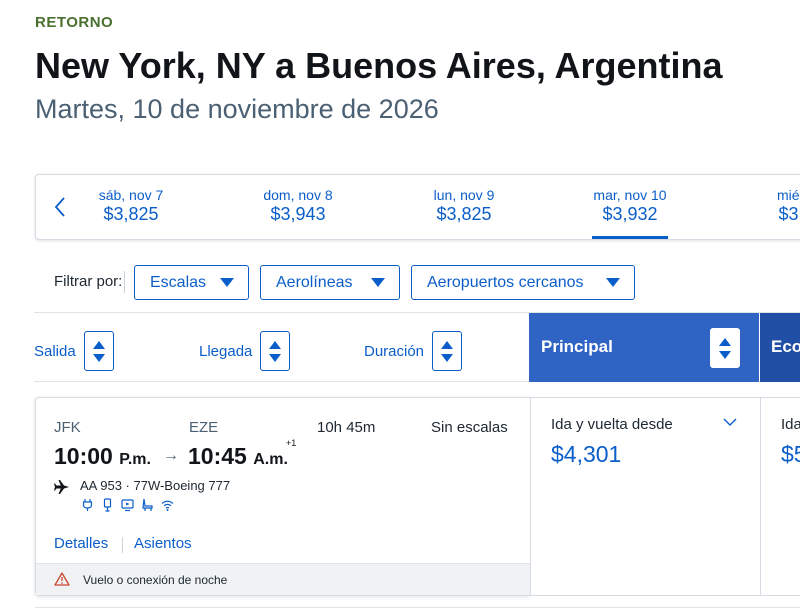 The image size is (800, 611). What do you see at coordinates (124, 282) in the screenshot?
I see `filter-divider` at bounding box center [124, 282].